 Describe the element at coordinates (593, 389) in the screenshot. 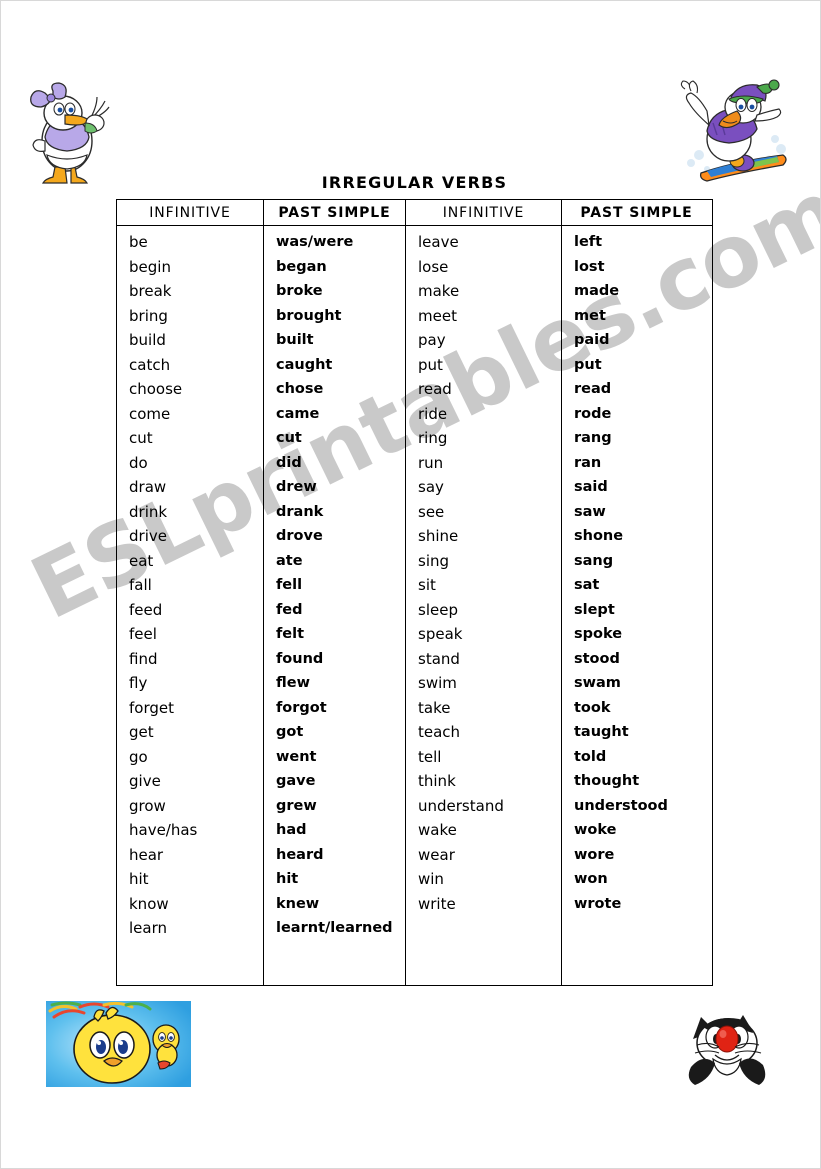

I see `past-simple-cell: read` at that location.